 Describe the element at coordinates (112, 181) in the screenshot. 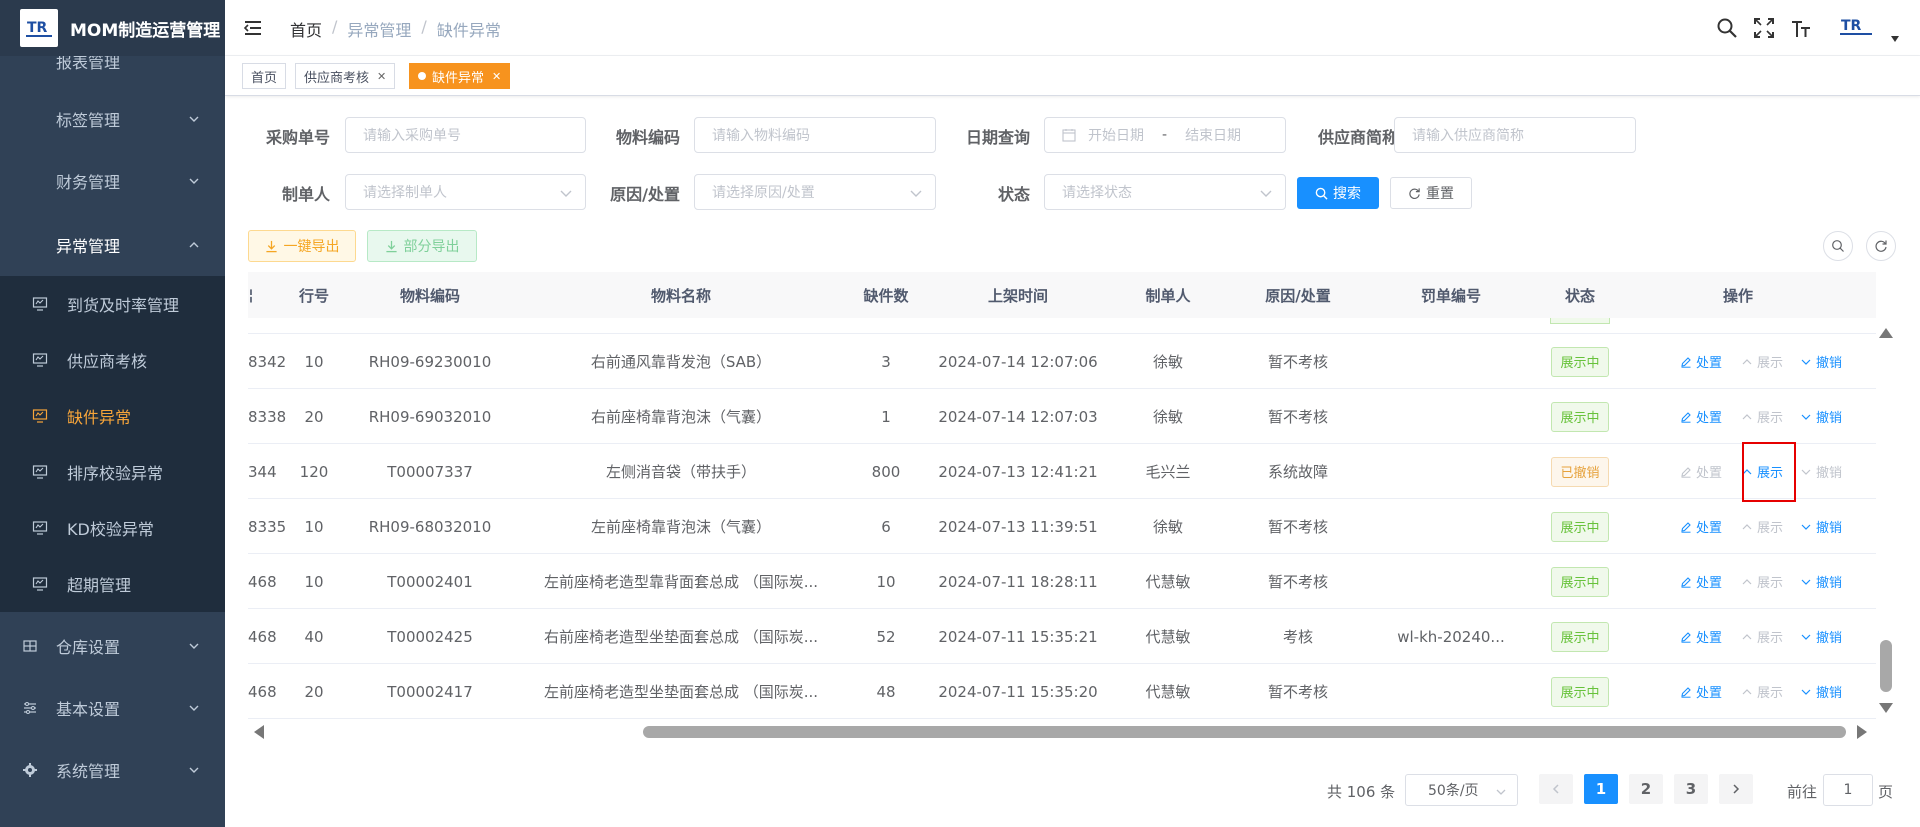

I see `sidebar-item-finance: 财务管理` at that location.